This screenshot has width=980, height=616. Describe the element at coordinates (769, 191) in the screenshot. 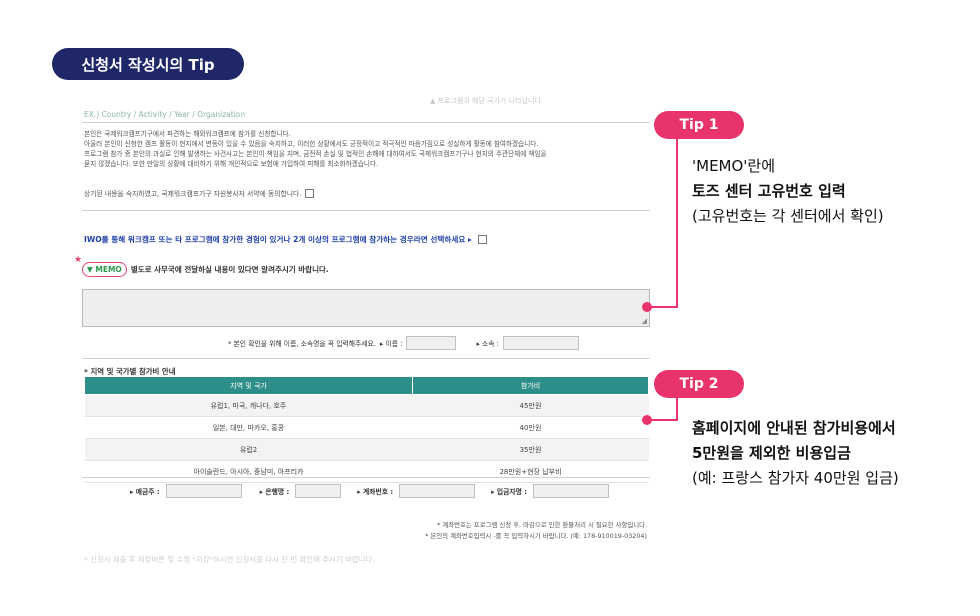

I see `tip-1-line: 토즈 센터 고유번호 입력` at that location.